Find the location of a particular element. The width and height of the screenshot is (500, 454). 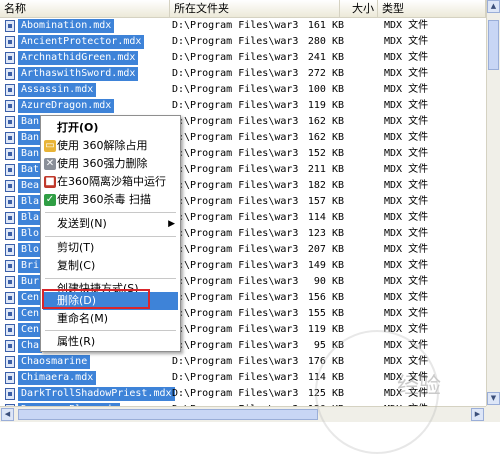

column-type: 类型 is located at coordinates (432, 8).